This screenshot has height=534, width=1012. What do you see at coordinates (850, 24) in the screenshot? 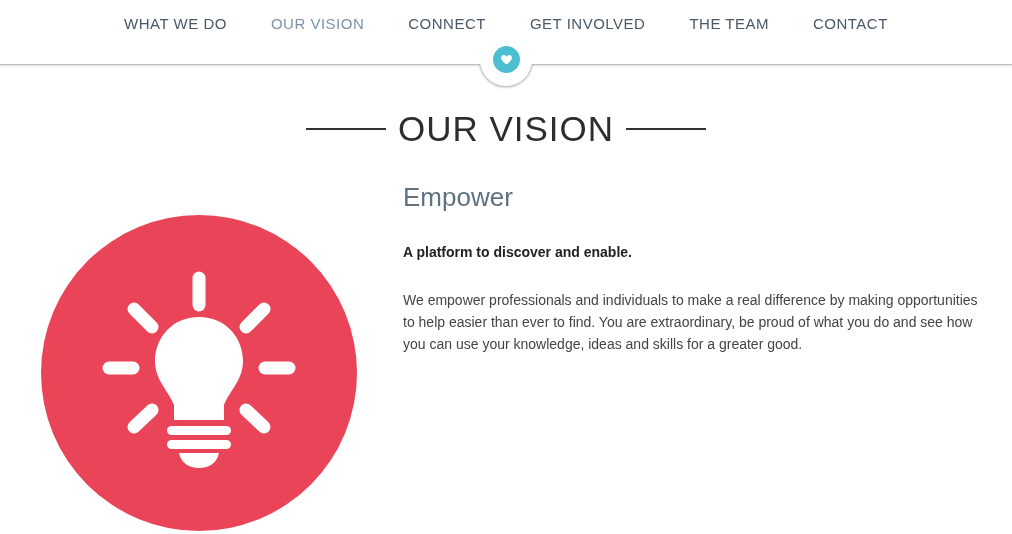
I see `nav-link: CONTACT` at bounding box center [850, 24].